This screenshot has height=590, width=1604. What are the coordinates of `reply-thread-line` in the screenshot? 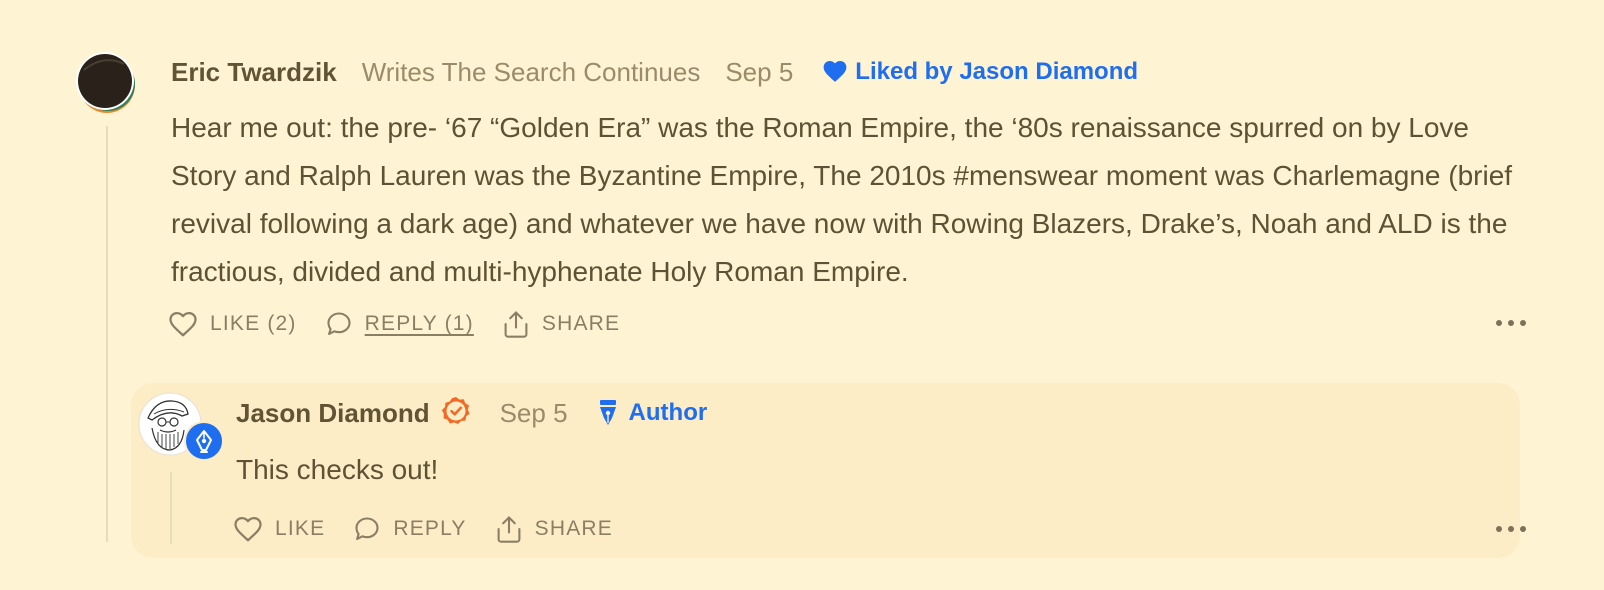 It's located at (171, 508).